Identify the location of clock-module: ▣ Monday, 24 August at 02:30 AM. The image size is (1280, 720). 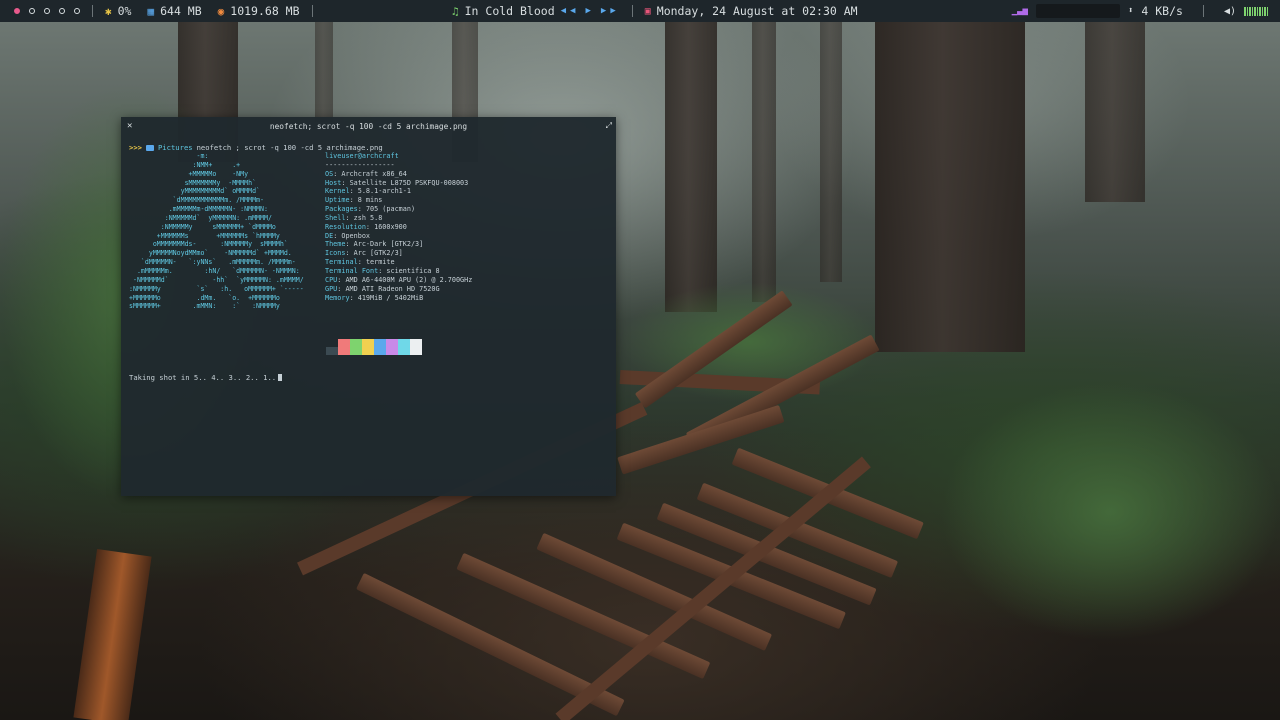
(751, 11).